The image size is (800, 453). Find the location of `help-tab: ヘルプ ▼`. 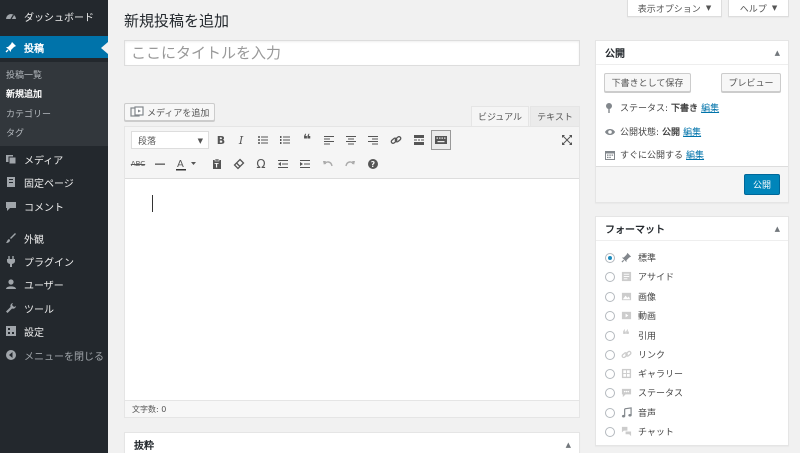

help-tab: ヘルプ ▼ is located at coordinates (758, 8).